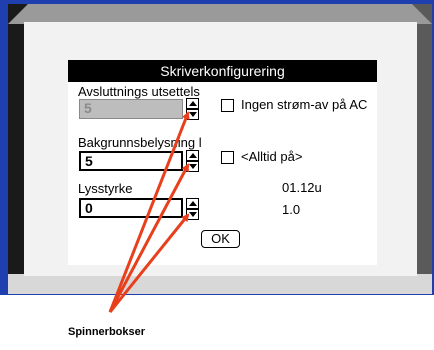  I want to click on annotation-arrows, so click(149, 212).